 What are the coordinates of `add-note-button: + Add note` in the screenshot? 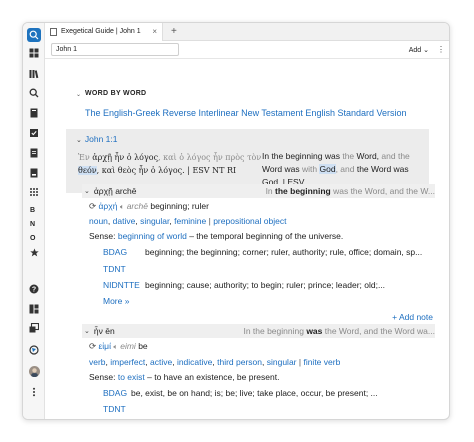 It's located at (412, 317).